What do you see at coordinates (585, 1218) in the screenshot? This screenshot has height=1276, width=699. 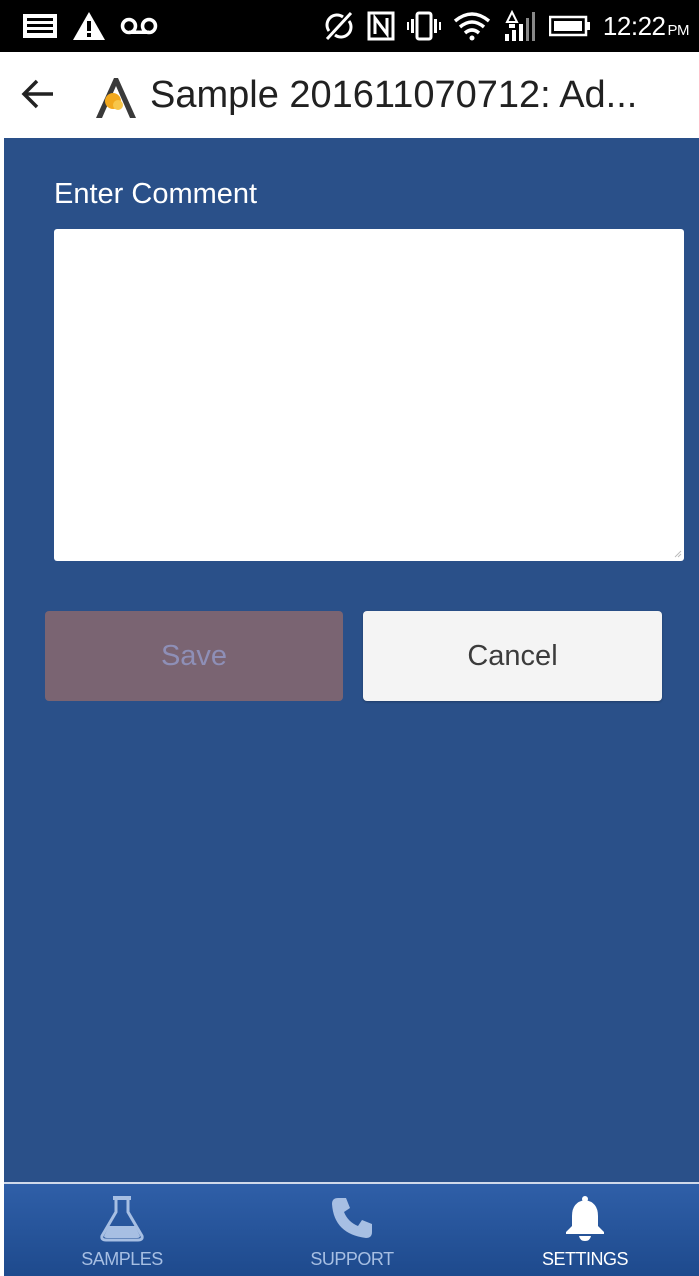 I see `bell-icon` at bounding box center [585, 1218].